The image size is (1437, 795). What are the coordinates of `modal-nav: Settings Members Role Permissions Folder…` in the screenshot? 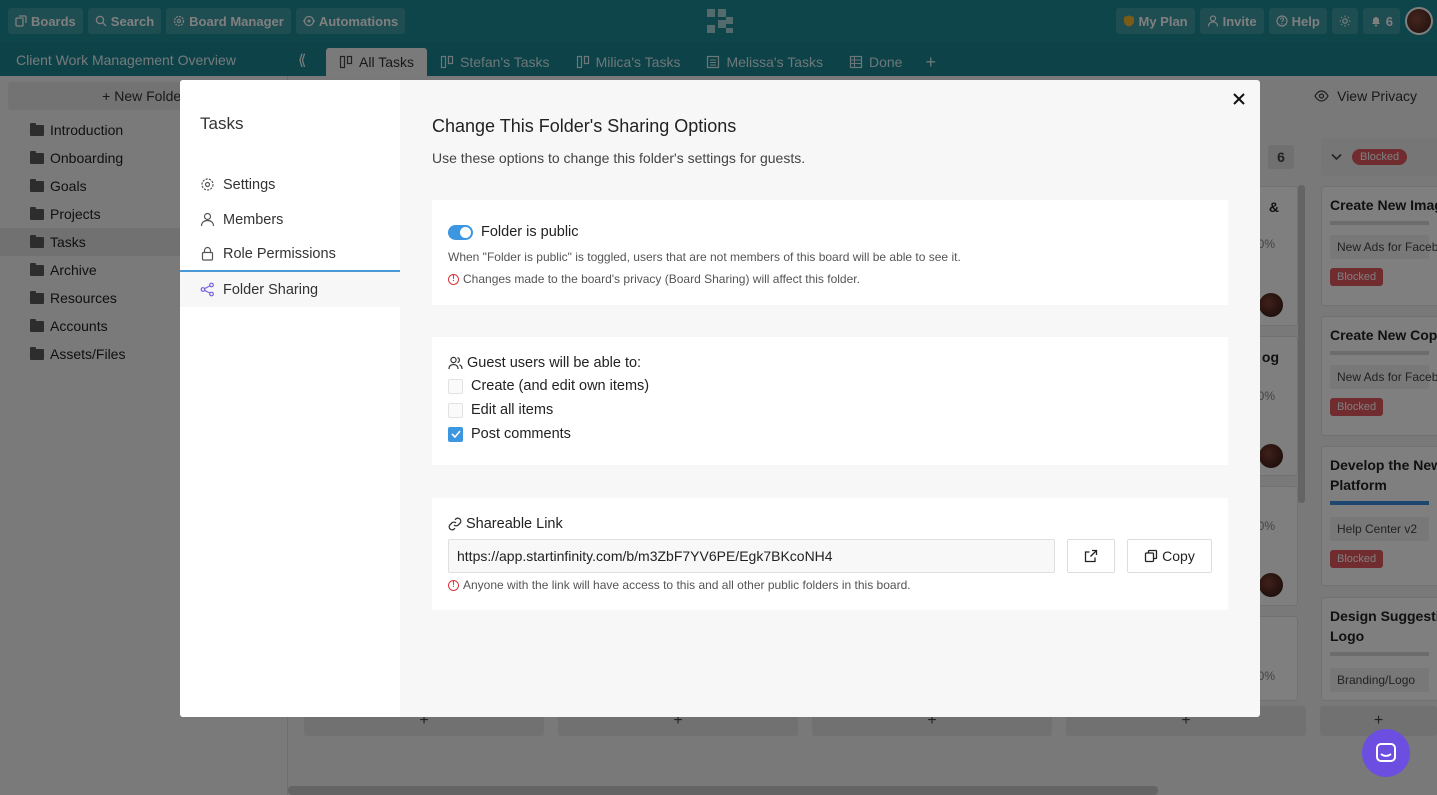 It's located at (290, 237).